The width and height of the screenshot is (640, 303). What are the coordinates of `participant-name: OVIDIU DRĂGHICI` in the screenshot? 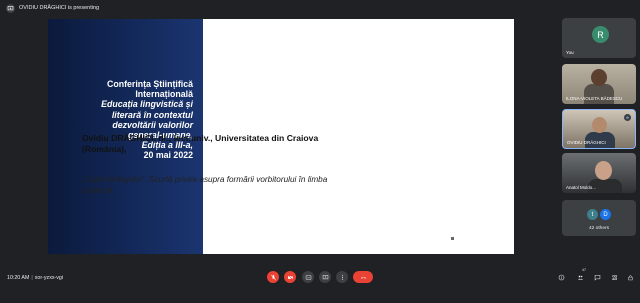 It's located at (586, 142).